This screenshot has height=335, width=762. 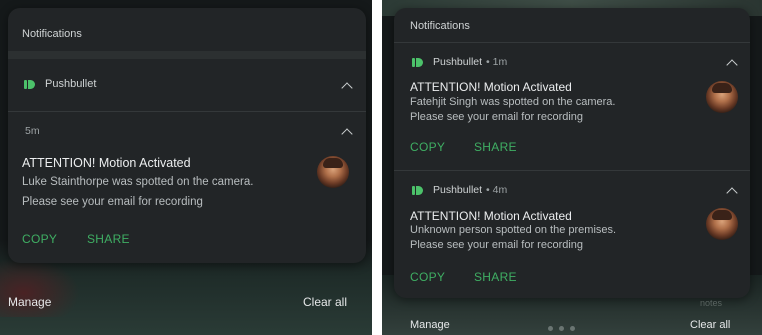 I want to click on notification-time: • 1m, so click(x=497, y=62).